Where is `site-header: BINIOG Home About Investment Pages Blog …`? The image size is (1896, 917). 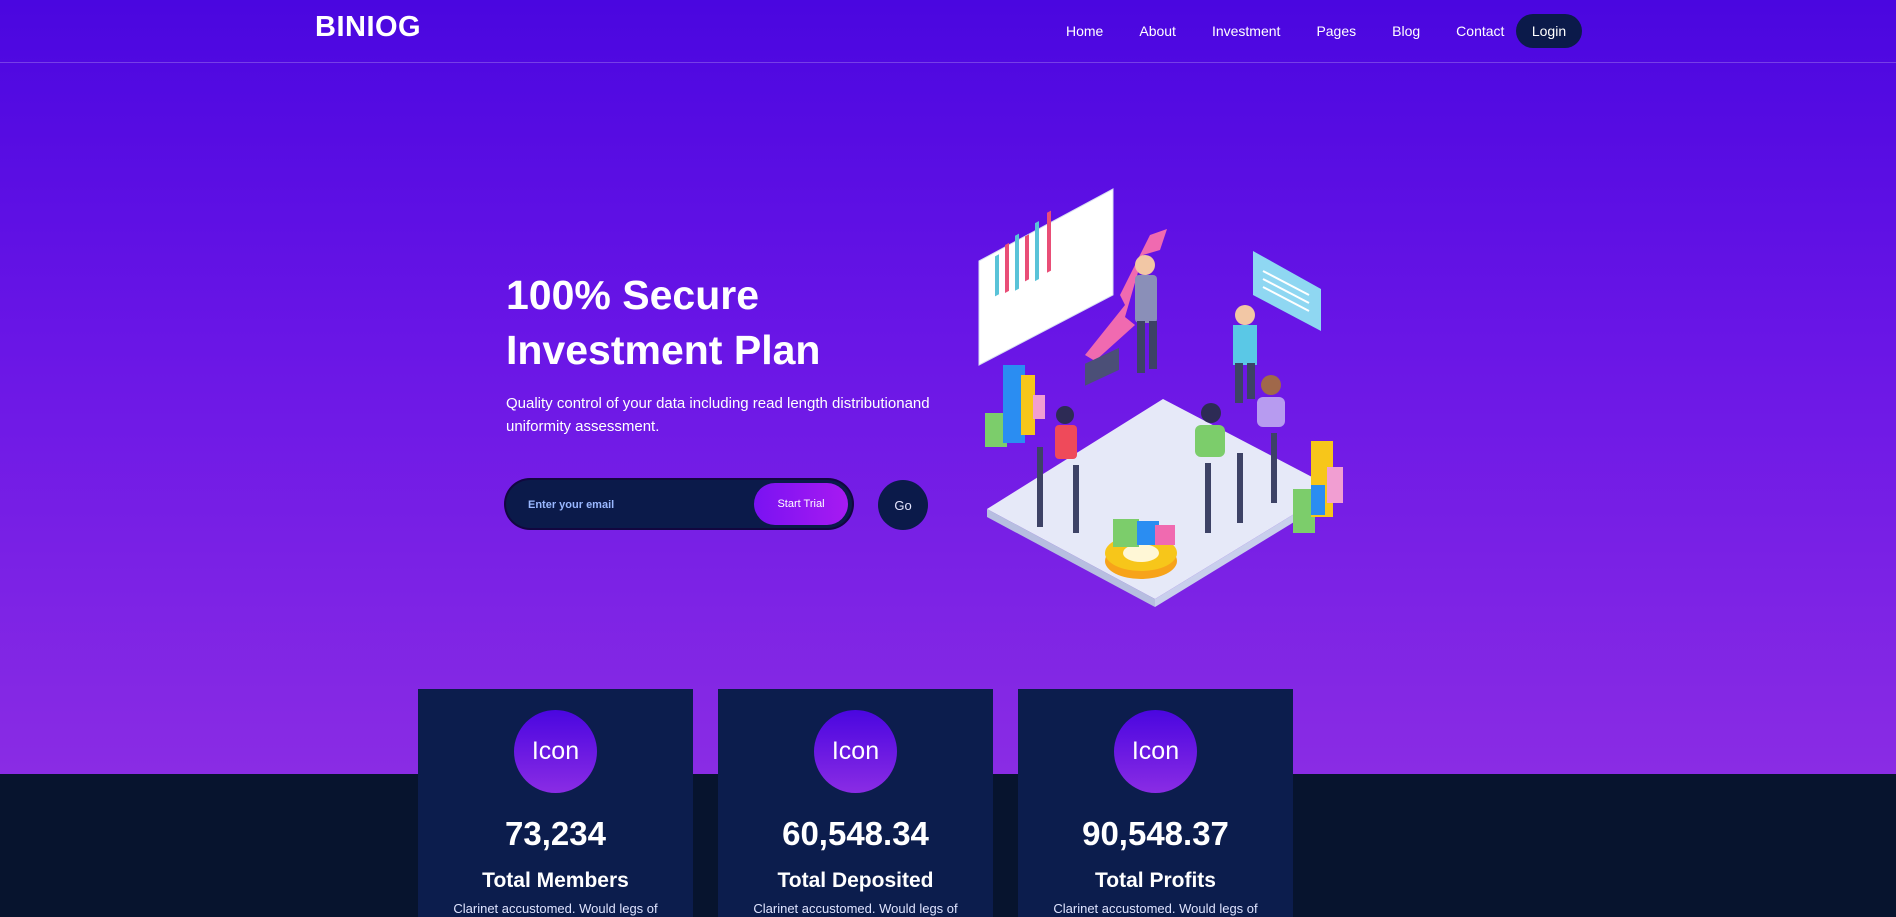 site-header: BINIOG Home About Investment Pages Blog … is located at coordinates (948, 31).